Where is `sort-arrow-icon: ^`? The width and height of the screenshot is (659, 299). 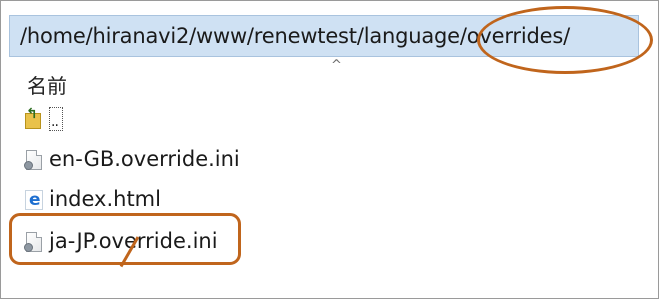 sort-arrow-icon: ^ is located at coordinates (336, 65).